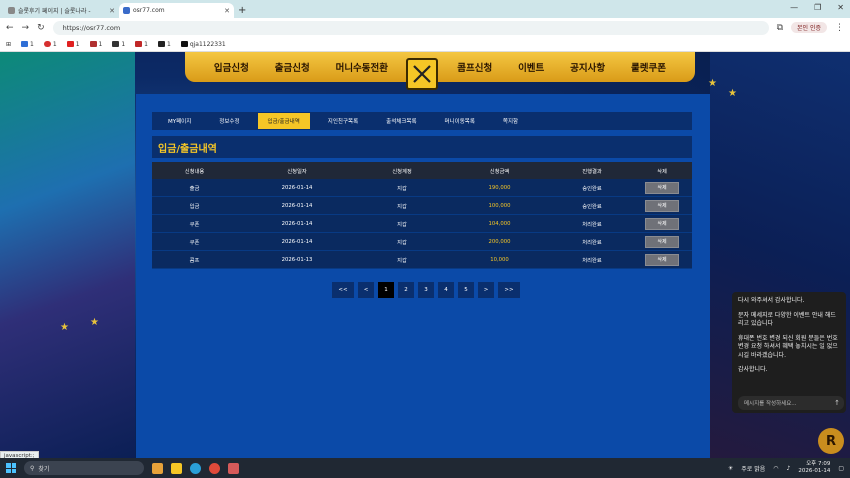 The width and height of the screenshot is (850, 478). I want to click on column-header: 삭제, so click(662, 171).